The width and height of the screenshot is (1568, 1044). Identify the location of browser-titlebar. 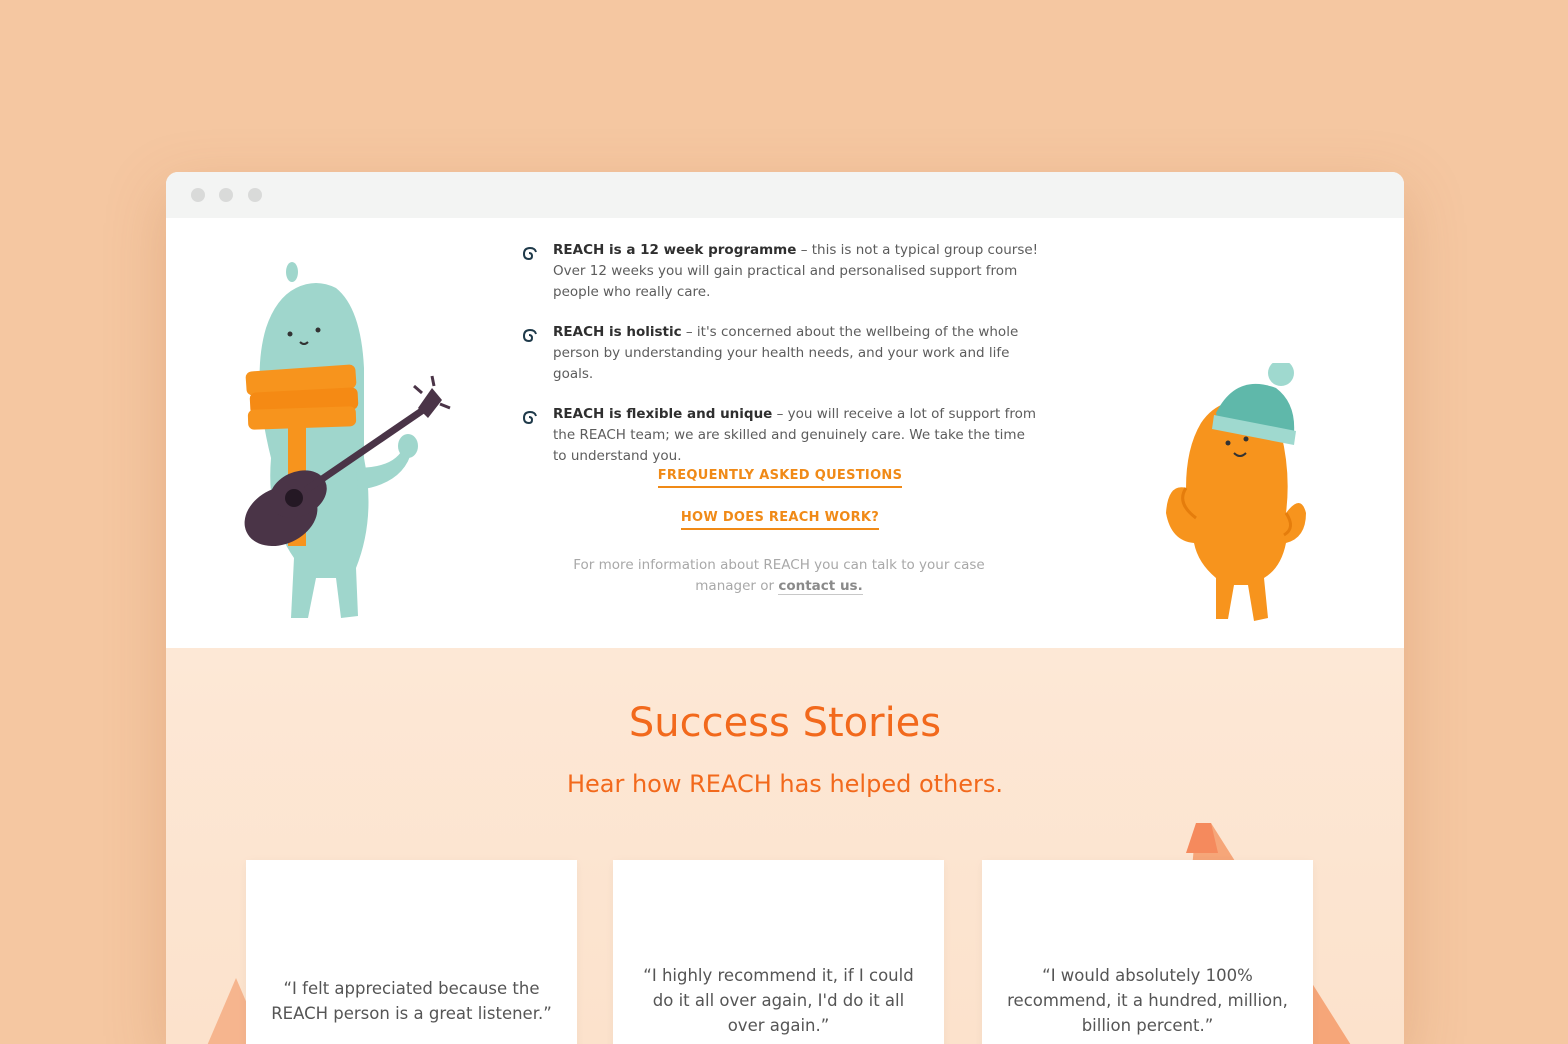
(785, 195).